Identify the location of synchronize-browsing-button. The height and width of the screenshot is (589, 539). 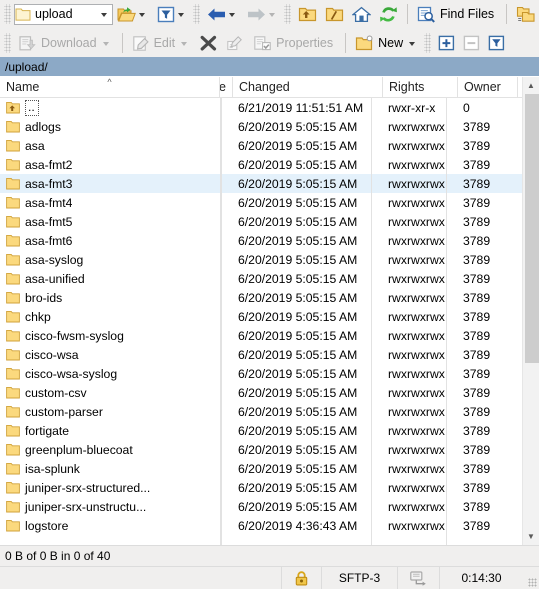
(525, 14).